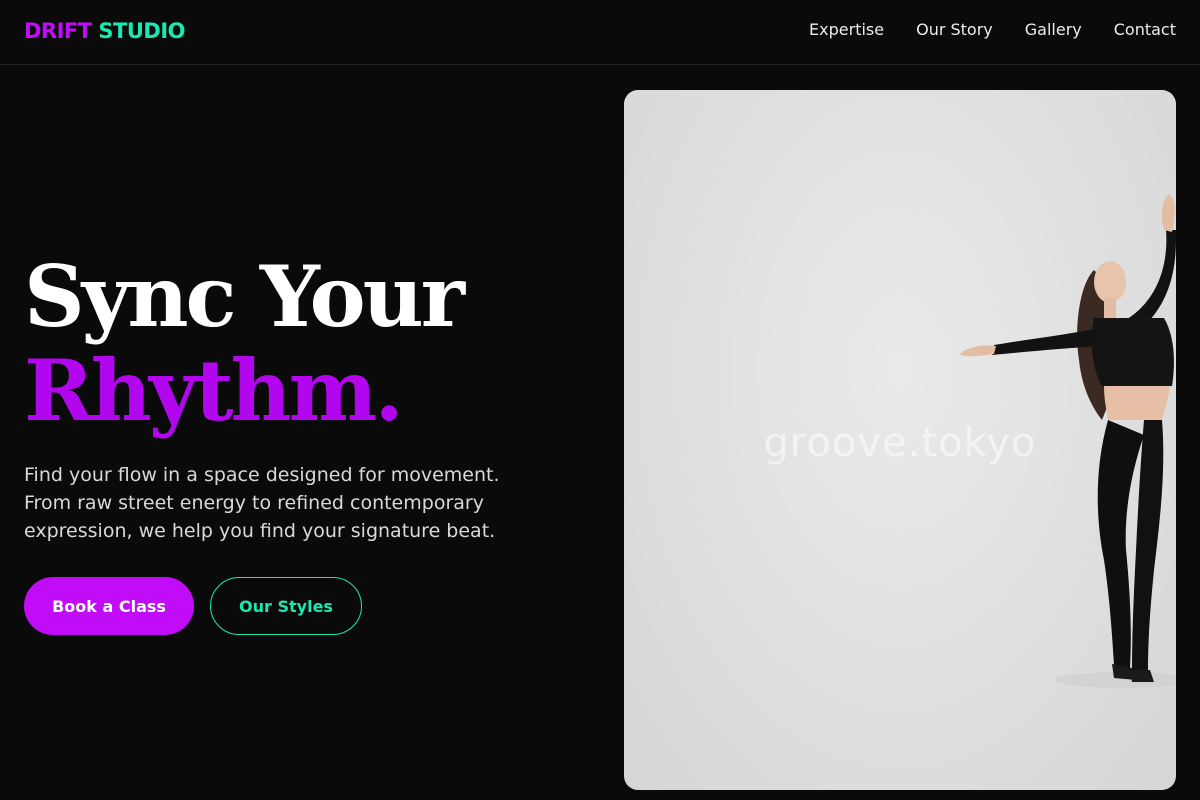  Describe the element at coordinates (286, 606) in the screenshot. I see `our-styles-button: Our Styles` at that location.